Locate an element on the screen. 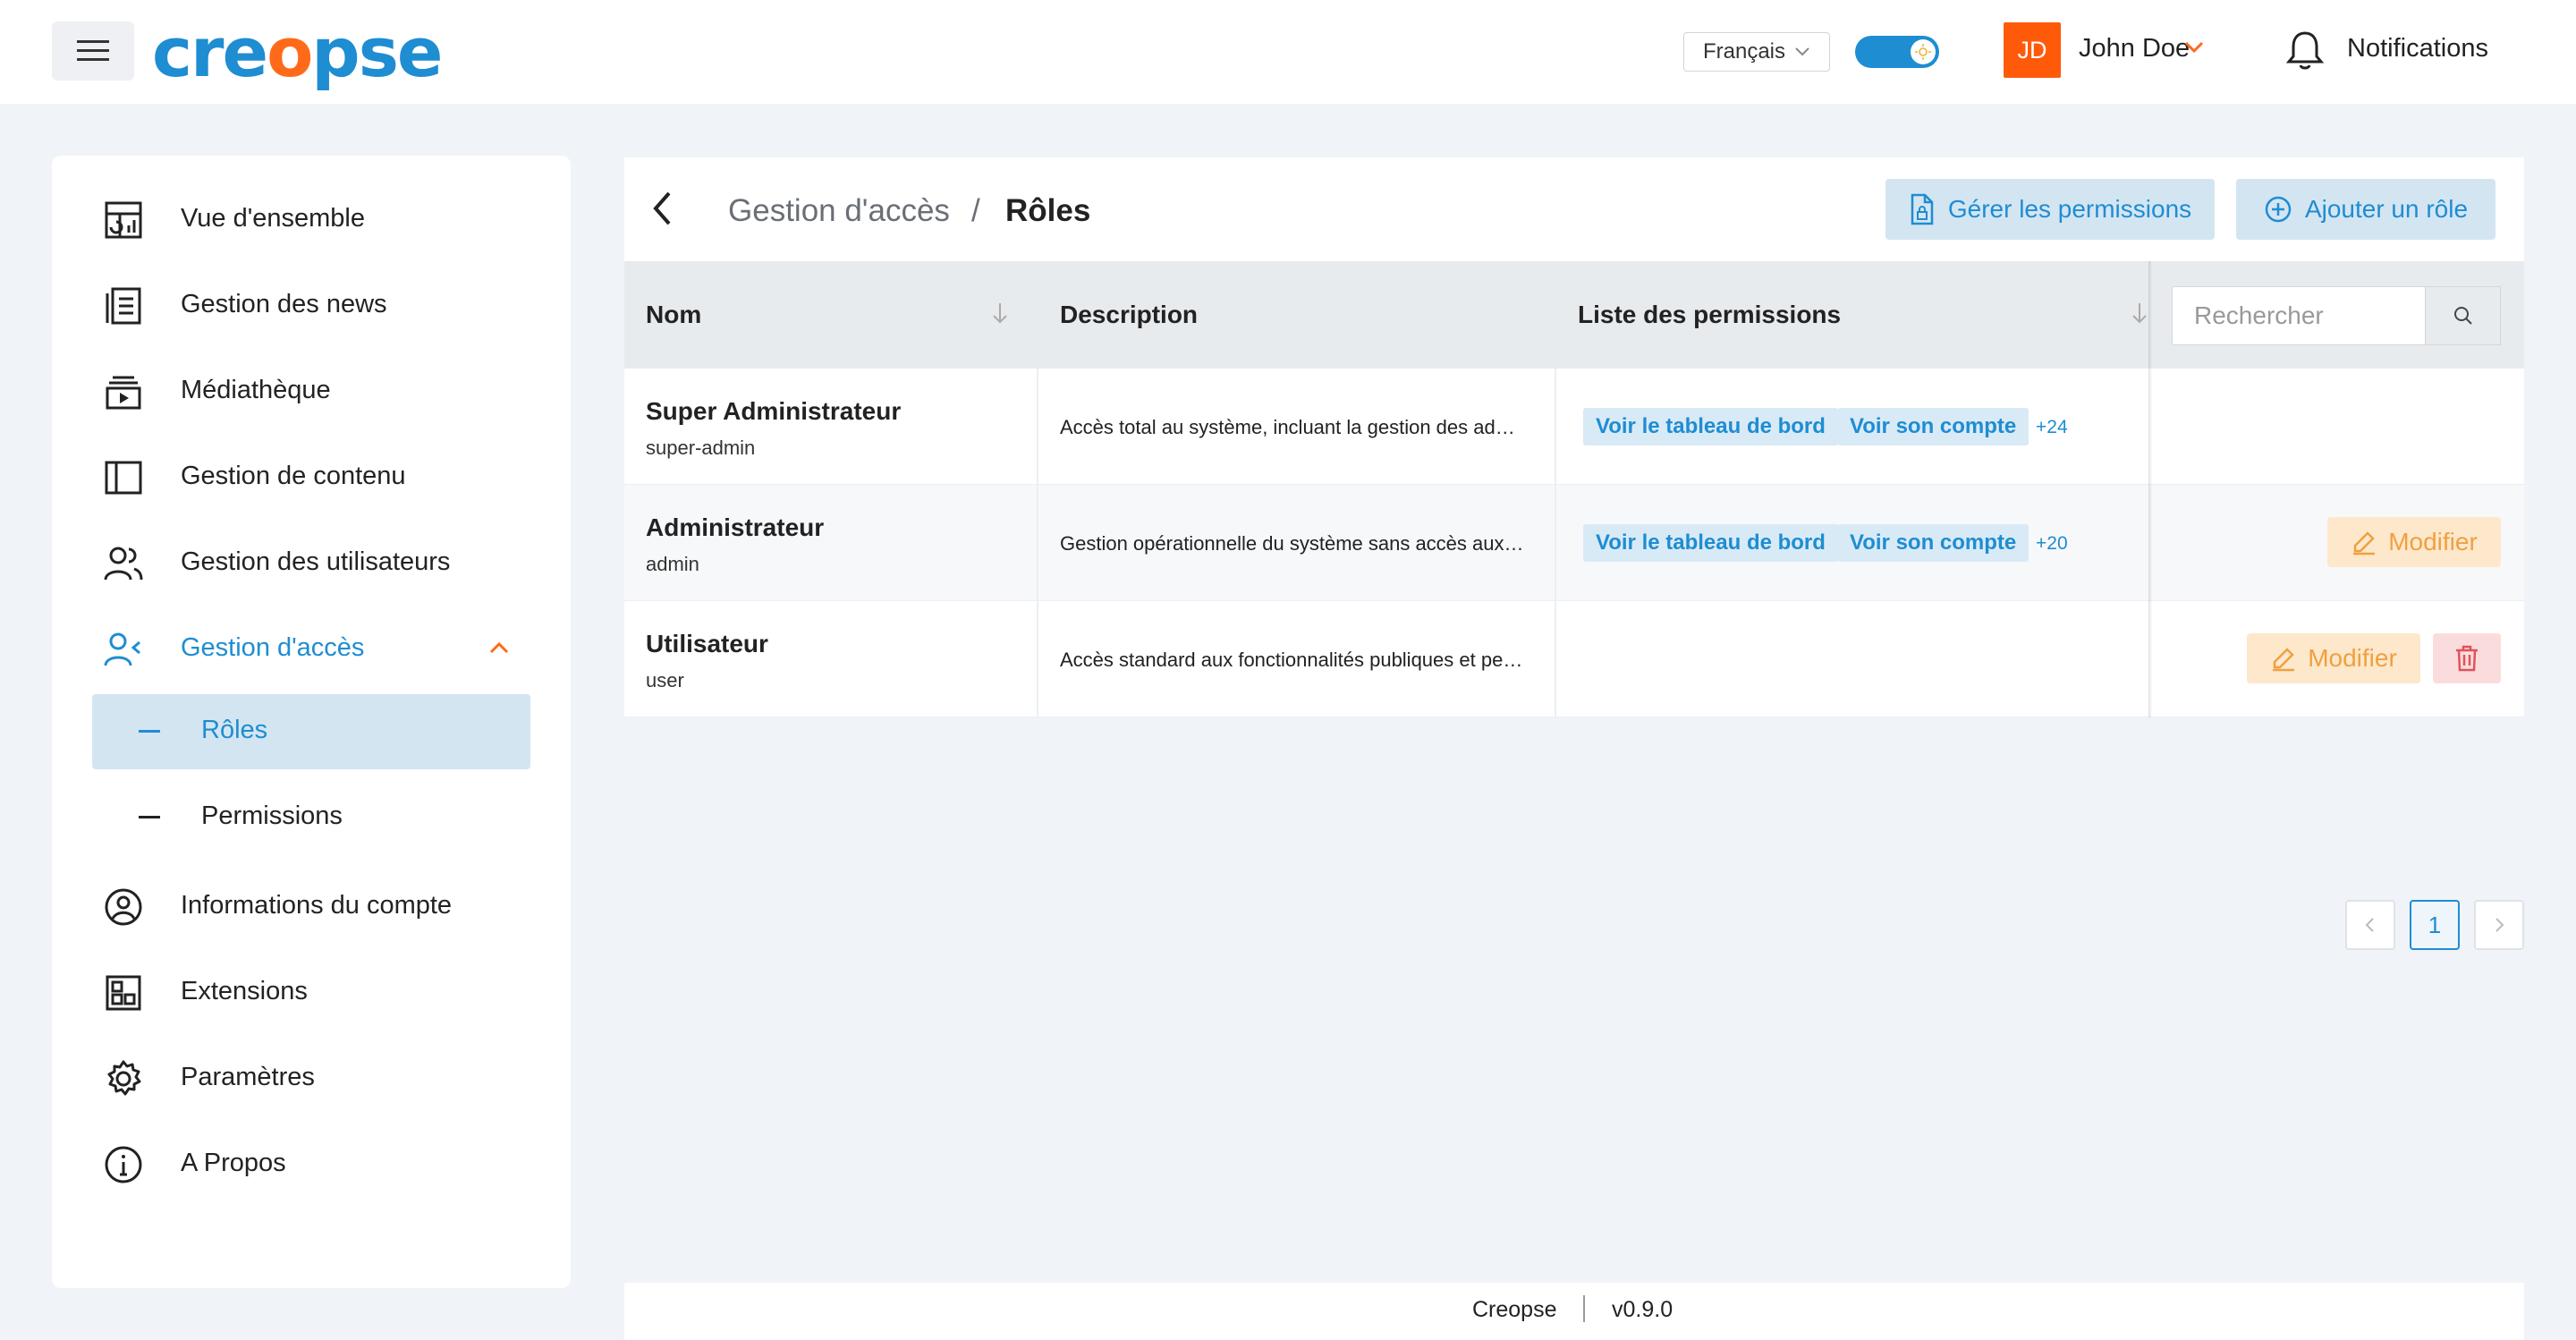  sidebar-item-about: A Propos is located at coordinates (311, 1162).